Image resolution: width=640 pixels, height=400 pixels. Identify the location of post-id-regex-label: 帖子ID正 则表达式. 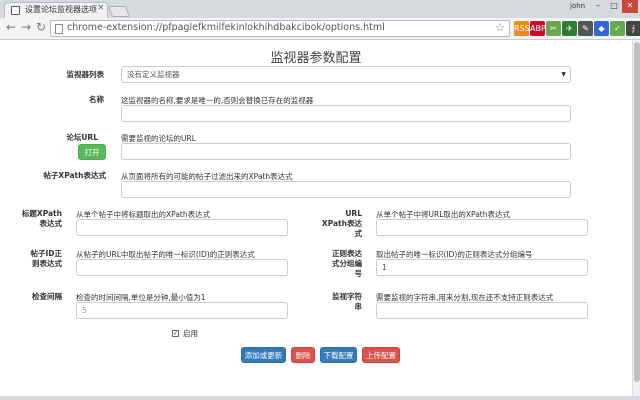
(38, 259).